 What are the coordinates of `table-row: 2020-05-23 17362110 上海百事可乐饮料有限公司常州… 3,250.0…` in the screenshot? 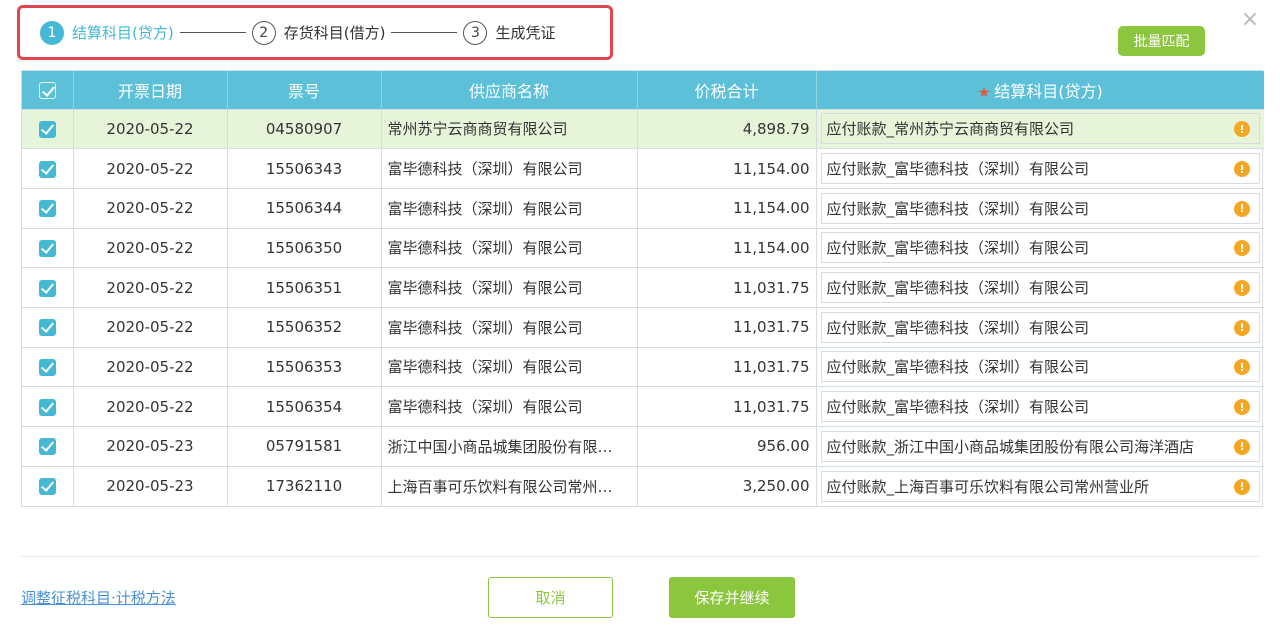 It's located at (643, 485).